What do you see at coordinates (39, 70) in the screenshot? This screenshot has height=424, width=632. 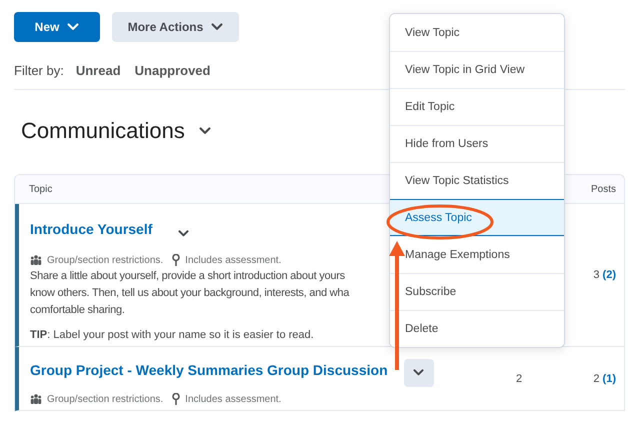 I see `filter-label: Filter by:` at bounding box center [39, 70].